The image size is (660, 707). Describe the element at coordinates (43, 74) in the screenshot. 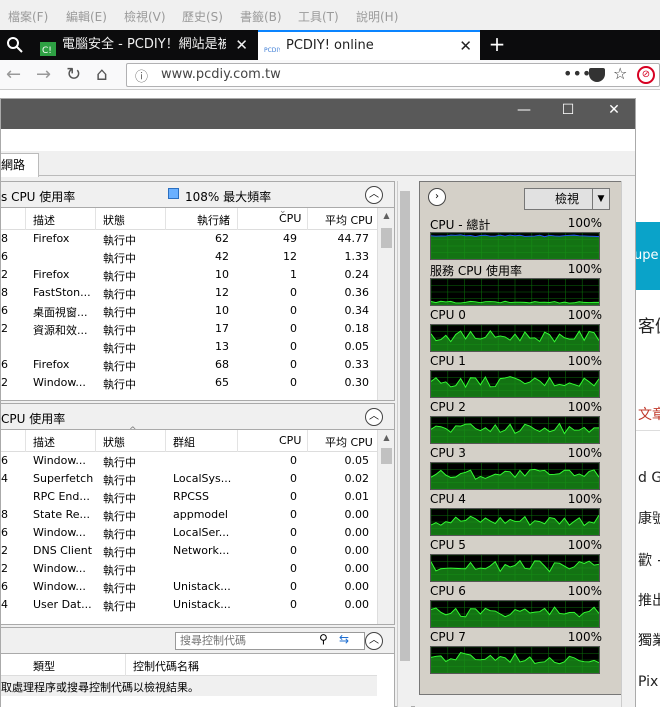

I see `forward-arrow-icon: →` at that location.